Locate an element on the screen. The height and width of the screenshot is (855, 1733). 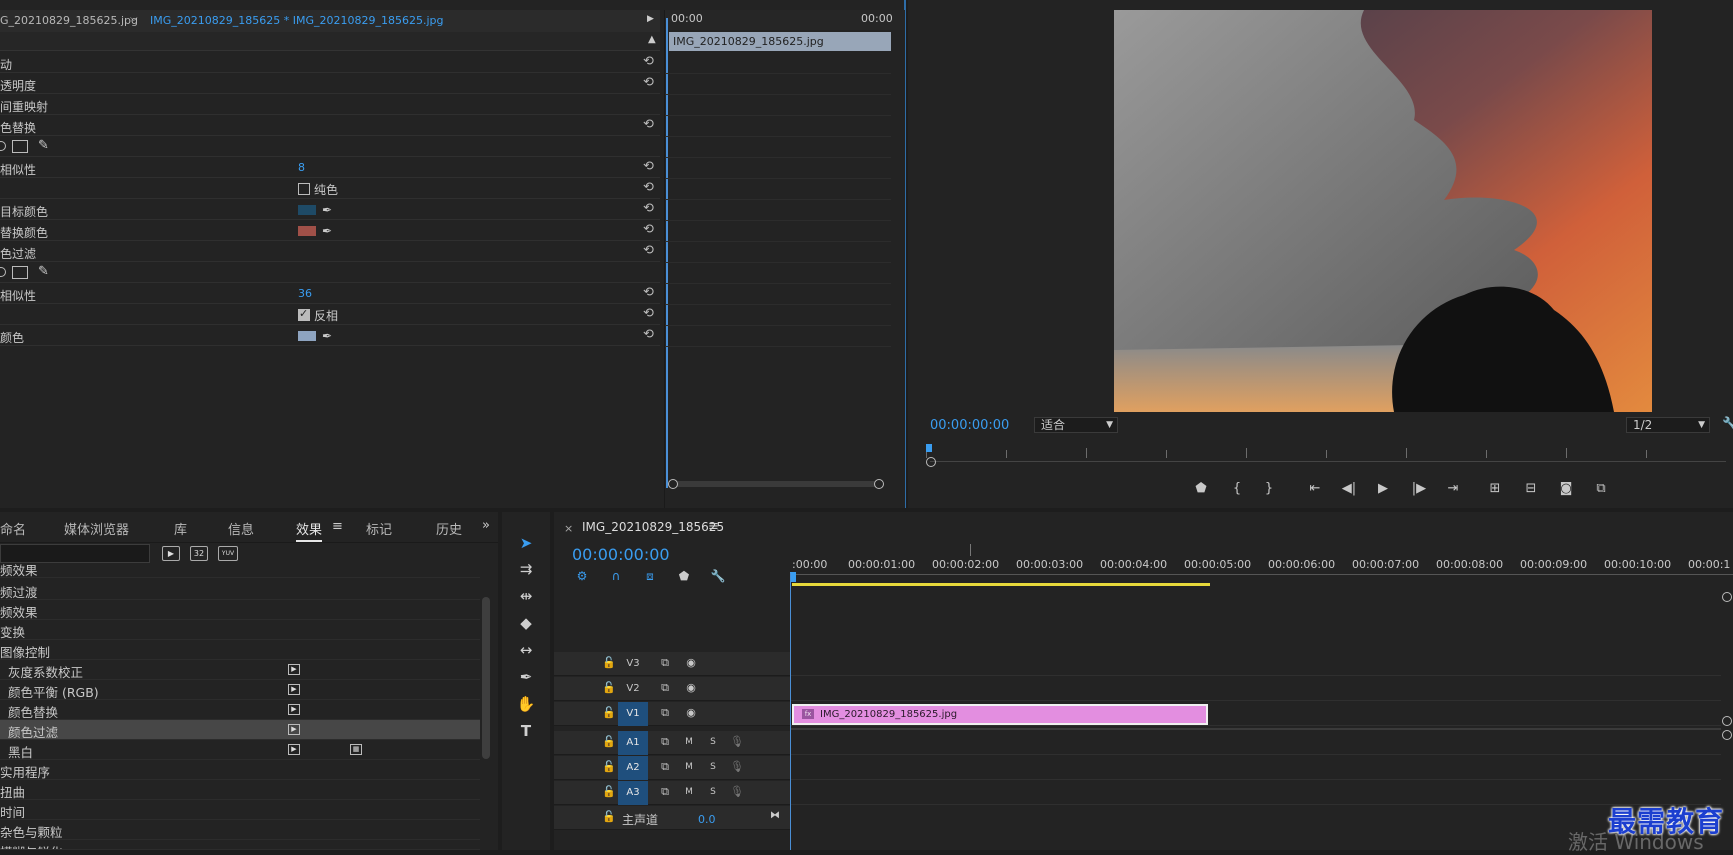
timeline-clip-v1: fx IMG_20210829_185625.jpg is located at coordinates (1000, 714).